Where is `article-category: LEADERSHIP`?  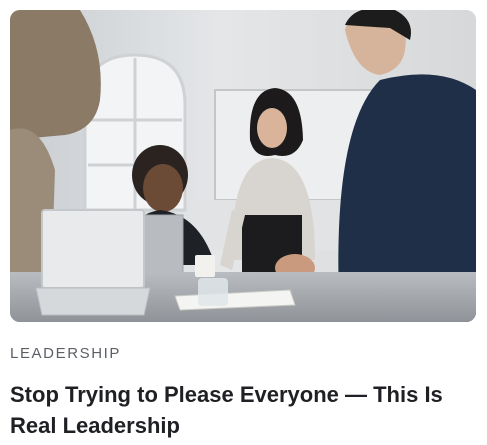 article-category: LEADERSHIP is located at coordinates (65, 353).